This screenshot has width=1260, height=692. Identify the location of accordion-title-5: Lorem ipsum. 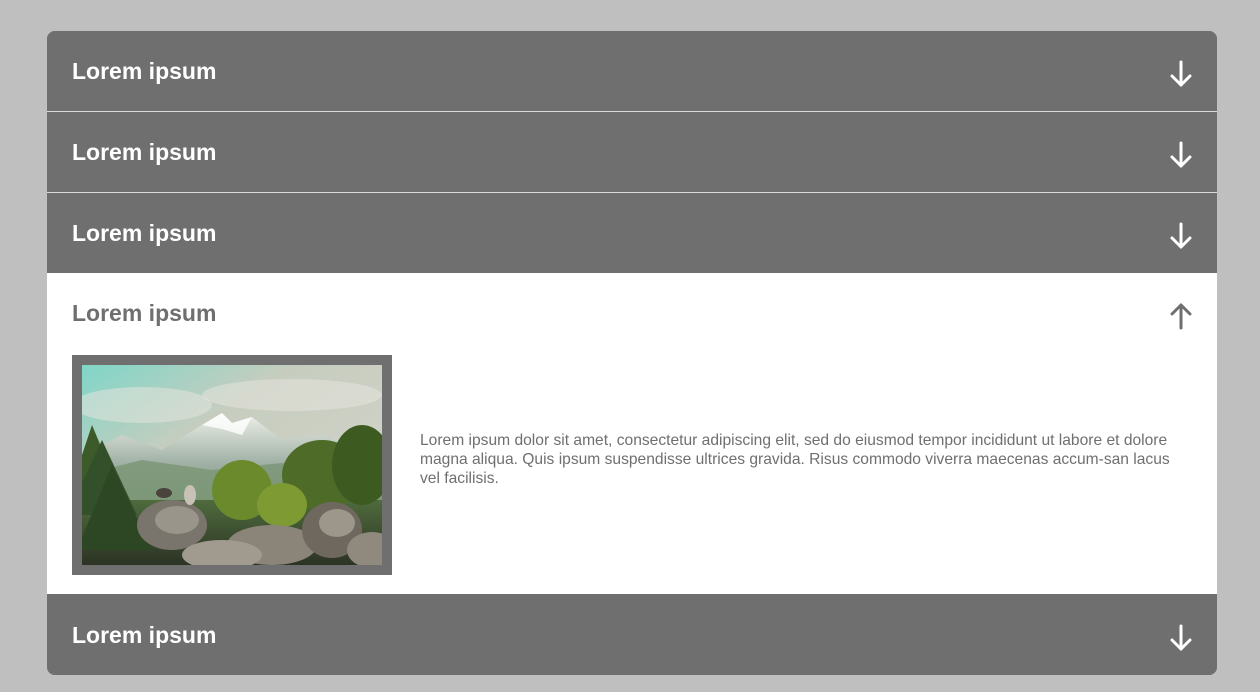
(144, 635).